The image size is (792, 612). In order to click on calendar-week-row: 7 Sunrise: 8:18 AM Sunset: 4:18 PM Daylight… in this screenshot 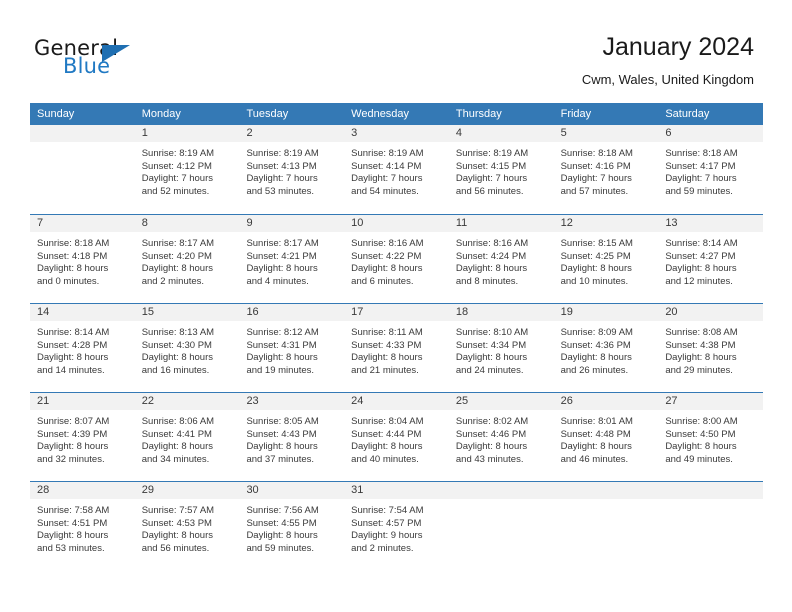, I will do `click(397, 258)`.